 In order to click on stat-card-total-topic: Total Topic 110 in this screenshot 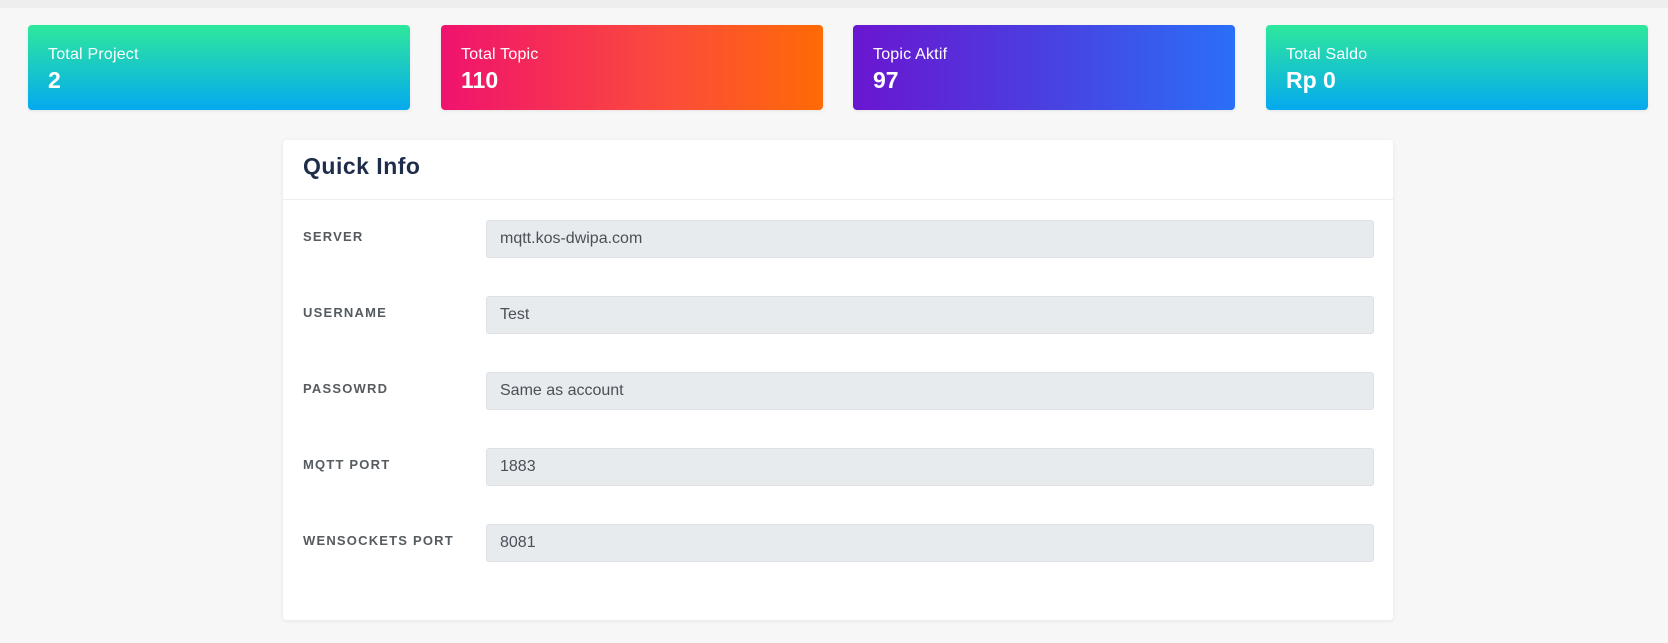, I will do `click(632, 67)`.